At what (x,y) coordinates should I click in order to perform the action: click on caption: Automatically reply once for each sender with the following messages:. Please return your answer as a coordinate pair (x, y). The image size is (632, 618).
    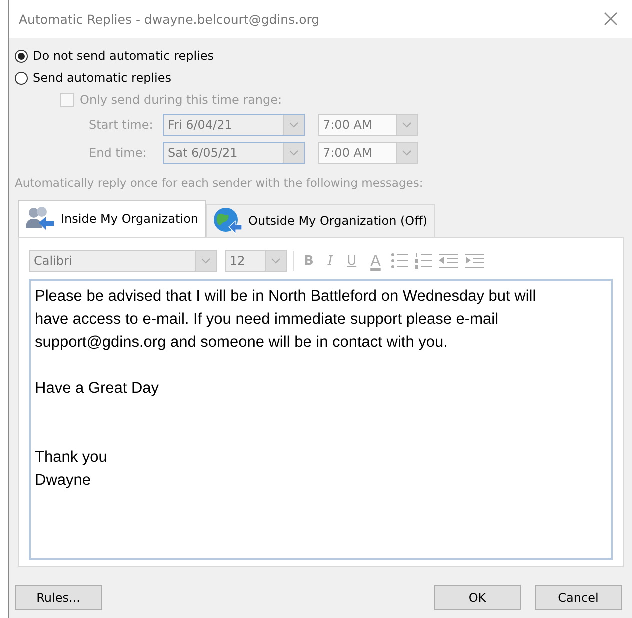
    Looking at the image, I should click on (219, 183).